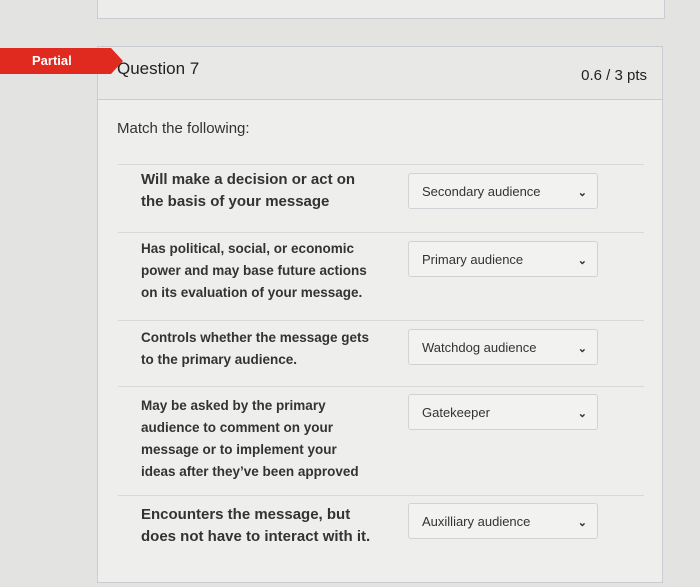  I want to click on match-select: Gatekeeper ⌄, so click(503, 412).